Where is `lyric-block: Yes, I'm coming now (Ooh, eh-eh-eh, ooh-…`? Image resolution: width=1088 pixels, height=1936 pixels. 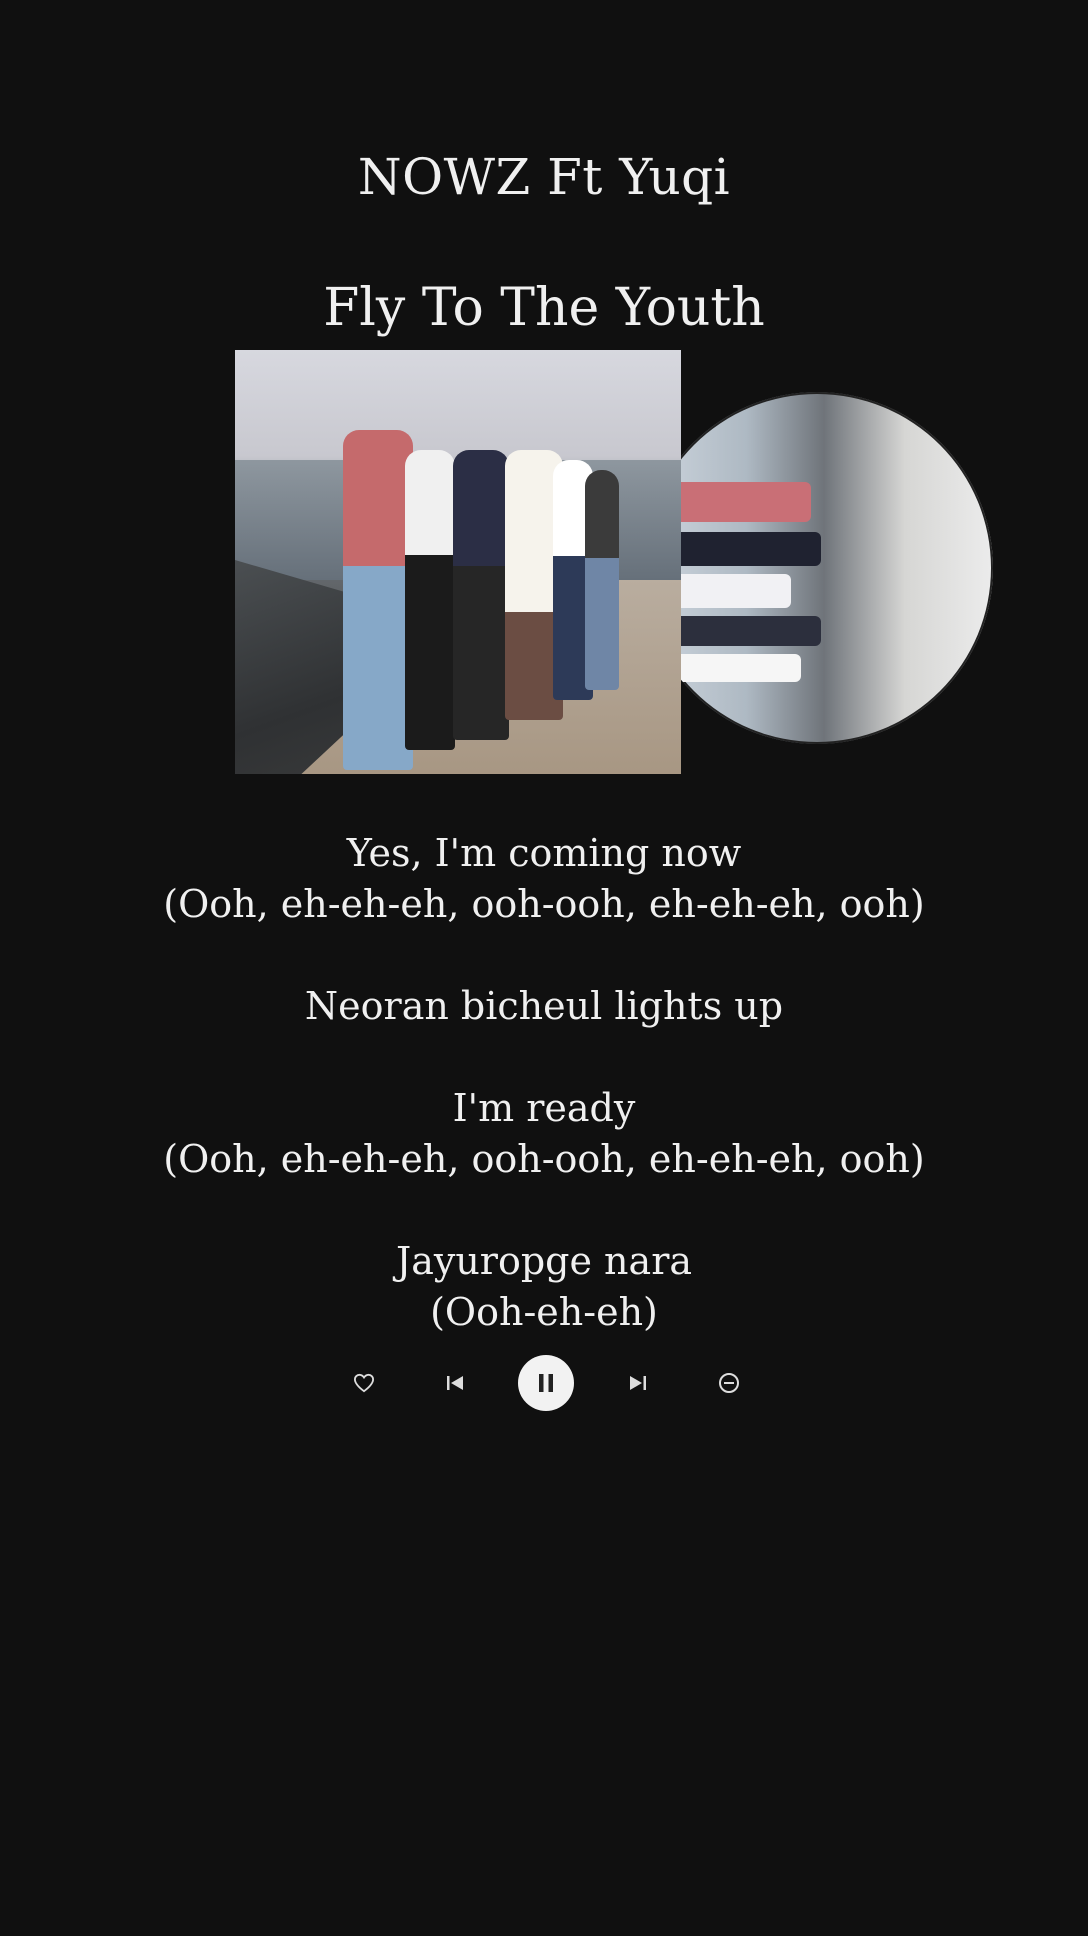
lyric-block: Yes, I'm coming now (Ooh, eh-eh-eh, ooh-… is located at coordinates (544, 879).